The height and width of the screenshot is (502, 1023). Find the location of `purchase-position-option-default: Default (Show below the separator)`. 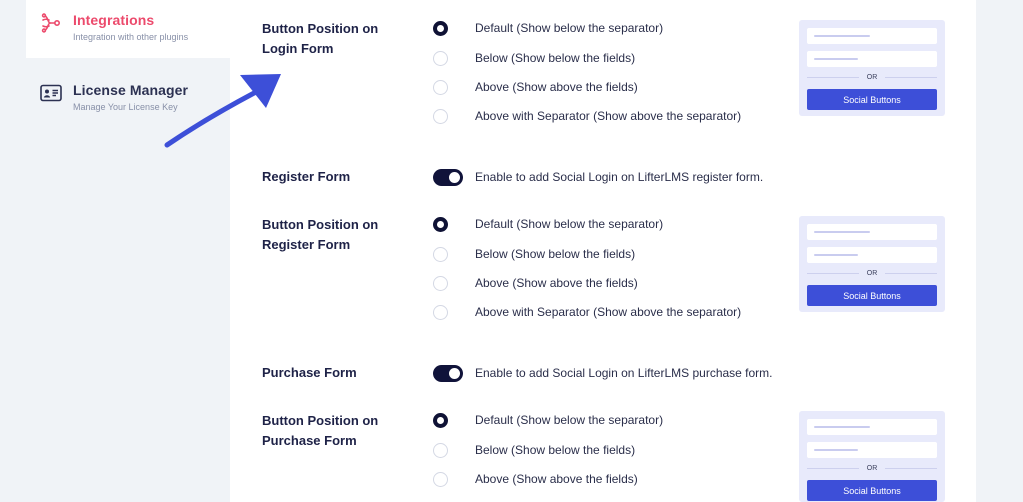

purchase-position-option-default: Default (Show below the separator) is located at coordinates (548, 420).